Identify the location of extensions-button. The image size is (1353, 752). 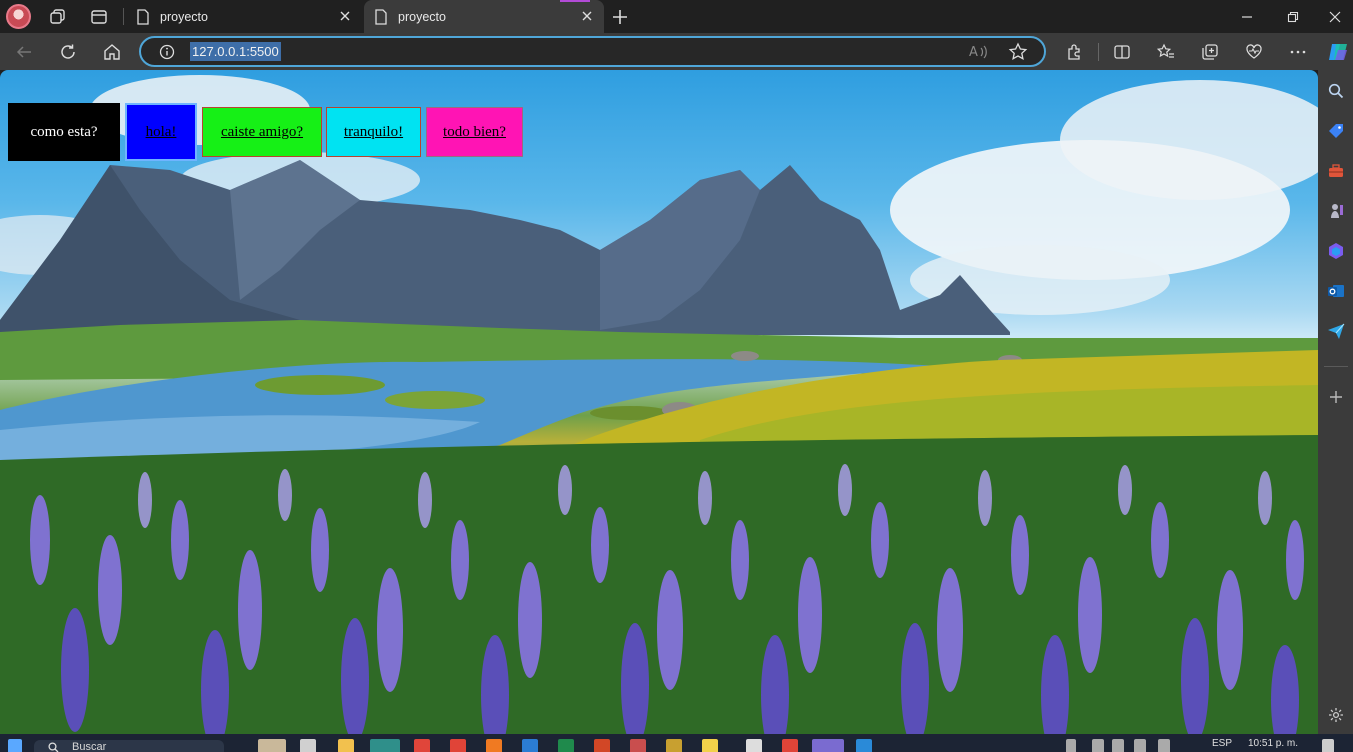
(1074, 52).